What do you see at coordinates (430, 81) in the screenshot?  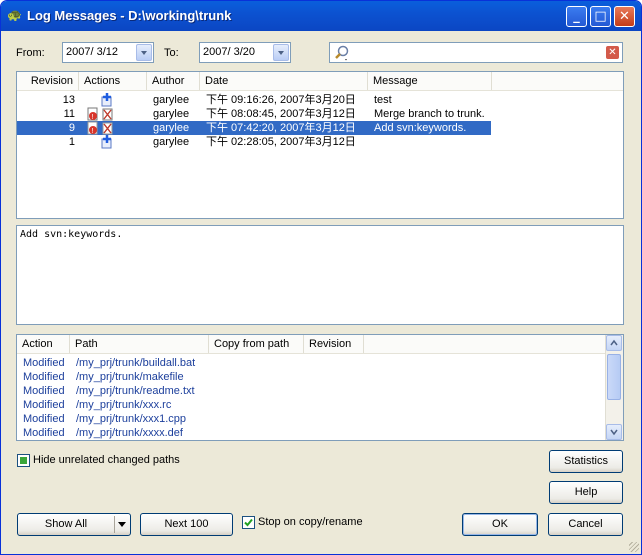 I see `column-header-message: Message` at bounding box center [430, 81].